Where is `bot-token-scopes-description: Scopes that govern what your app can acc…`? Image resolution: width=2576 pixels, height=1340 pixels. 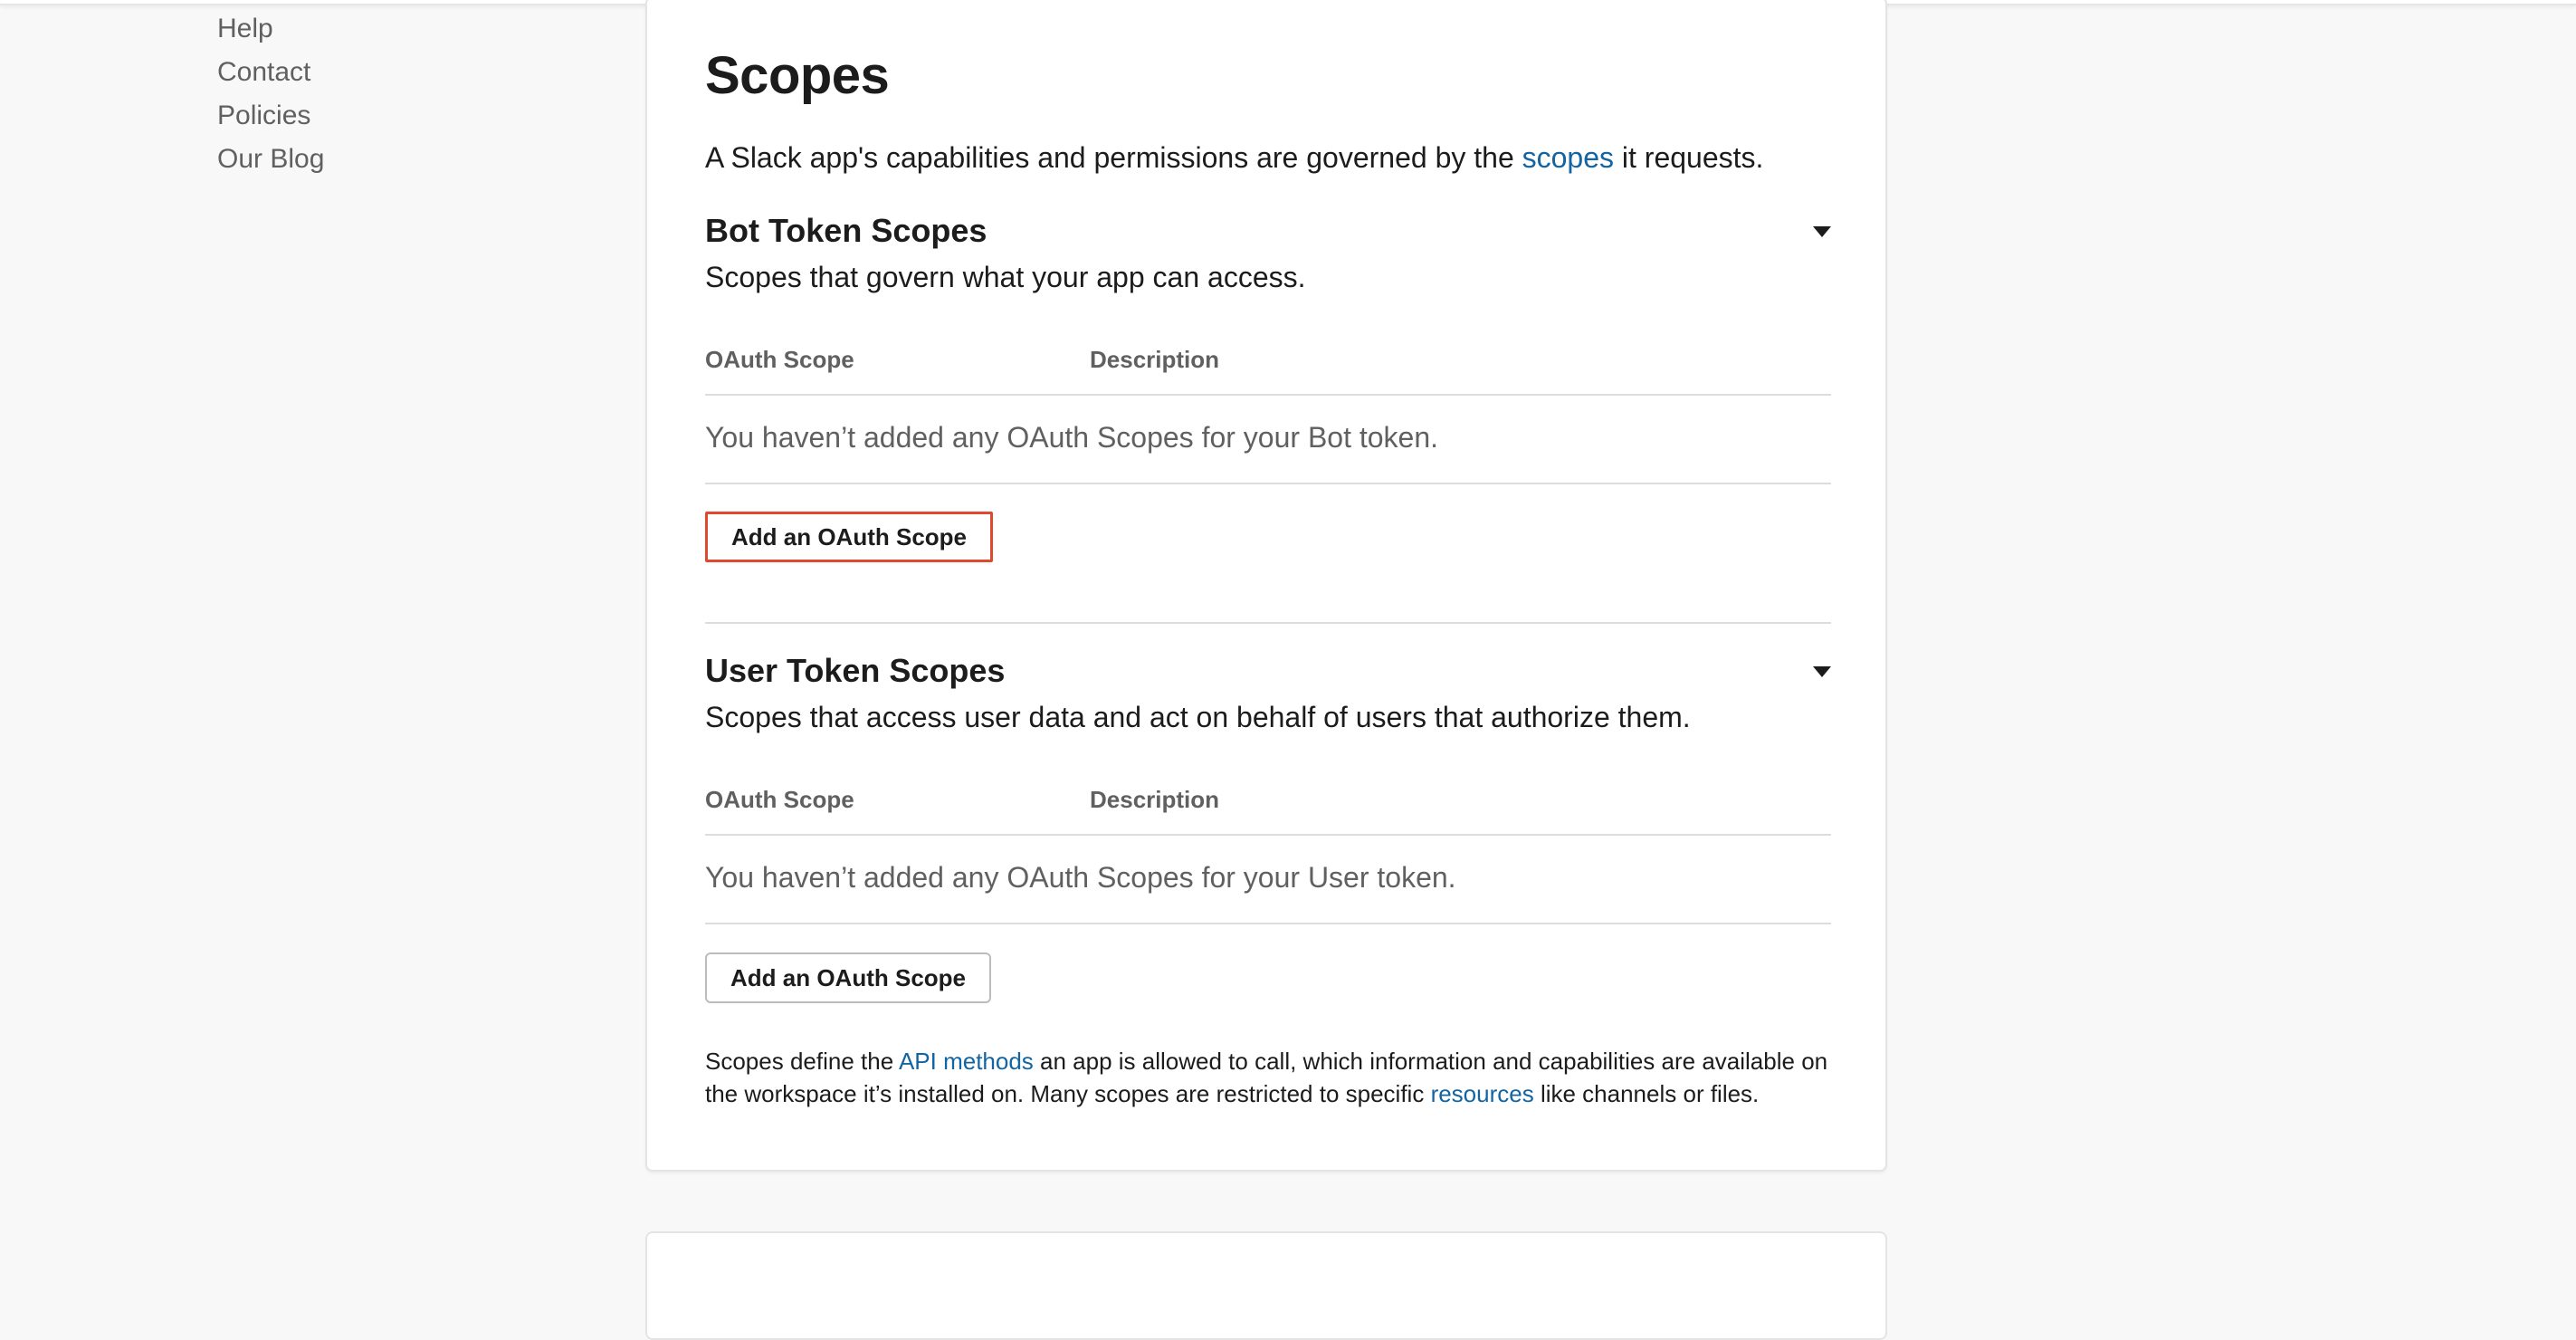
bot-token-scopes-description: Scopes that govern what your app can acc… is located at coordinates (1005, 277).